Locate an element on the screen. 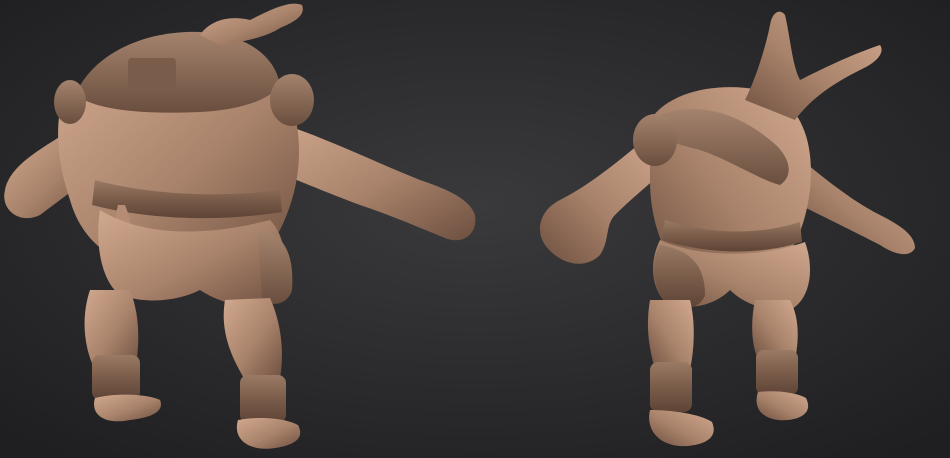  shoulder-pad-right is located at coordinates (292, 100).